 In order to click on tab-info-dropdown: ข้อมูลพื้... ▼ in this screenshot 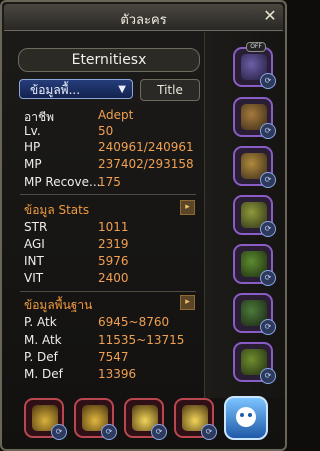, I will do `click(76, 89)`.